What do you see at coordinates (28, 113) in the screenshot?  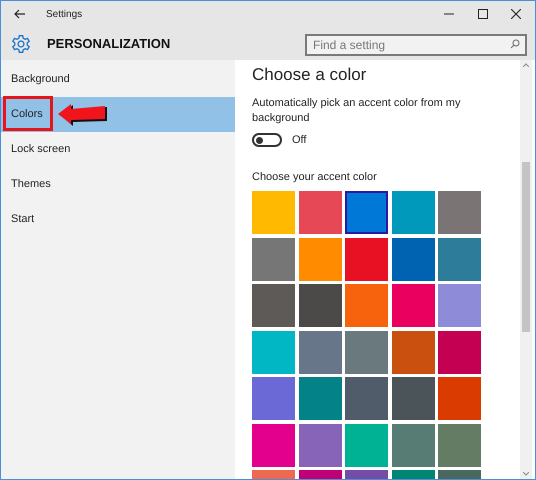 I see `highlight-frame` at bounding box center [28, 113].